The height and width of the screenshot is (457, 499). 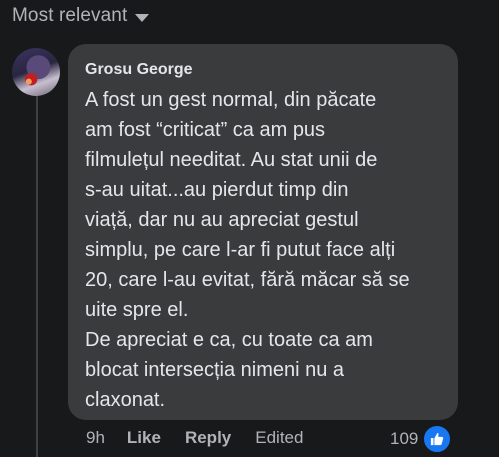 What do you see at coordinates (404, 438) in the screenshot?
I see `reaction-count: 109` at bounding box center [404, 438].